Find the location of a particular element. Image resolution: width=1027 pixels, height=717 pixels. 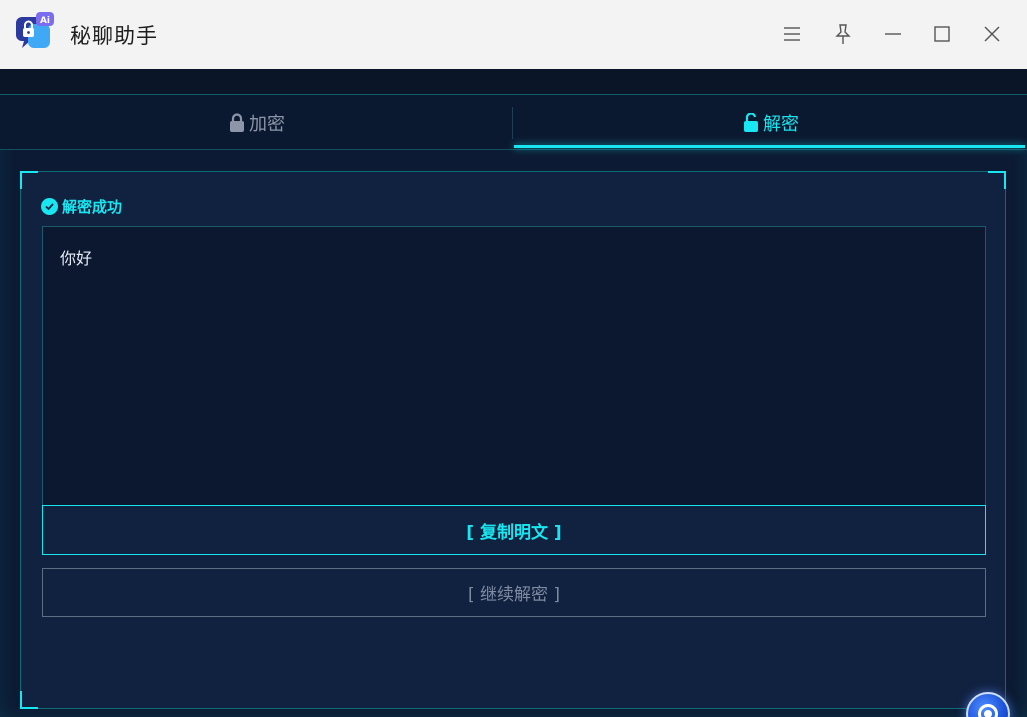

pin-icon is located at coordinates (843, 34).